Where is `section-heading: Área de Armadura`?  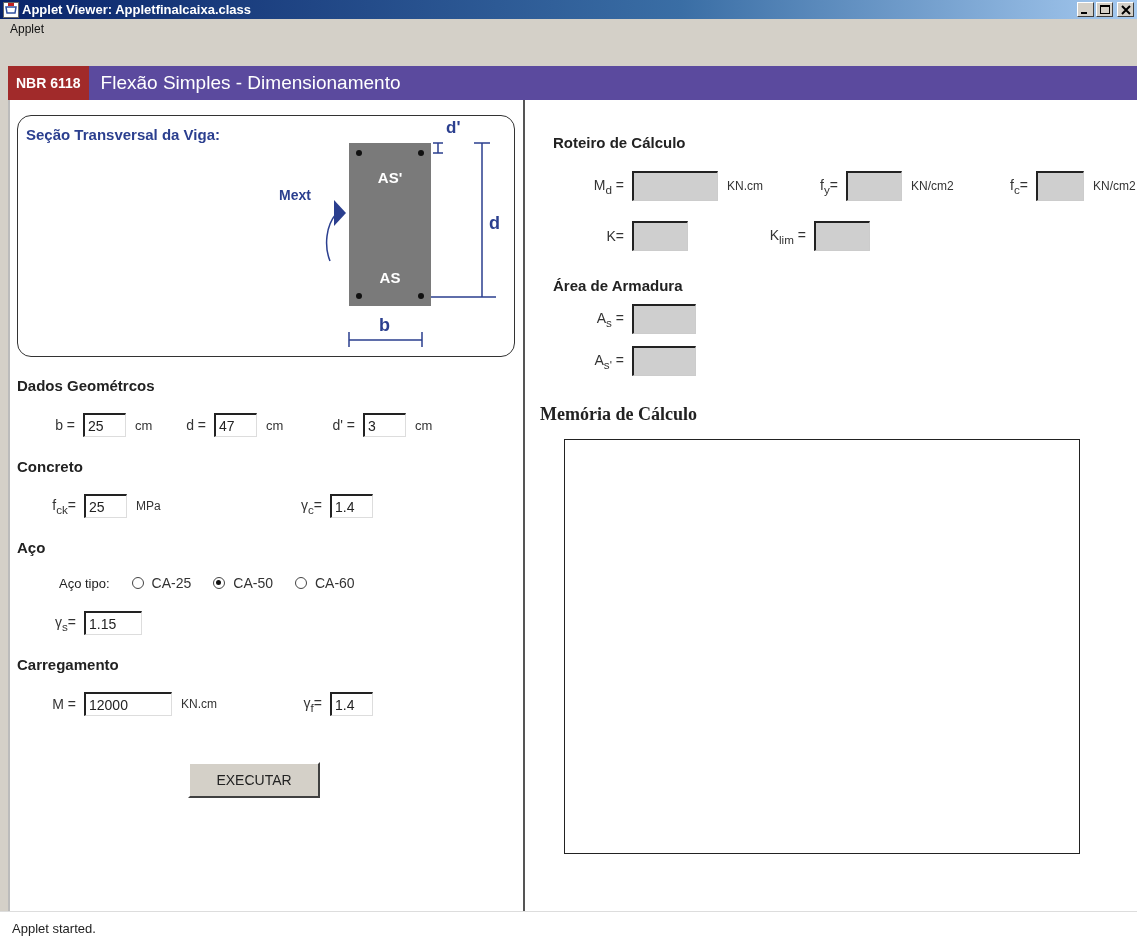 section-heading: Área de Armadura is located at coordinates (618, 285).